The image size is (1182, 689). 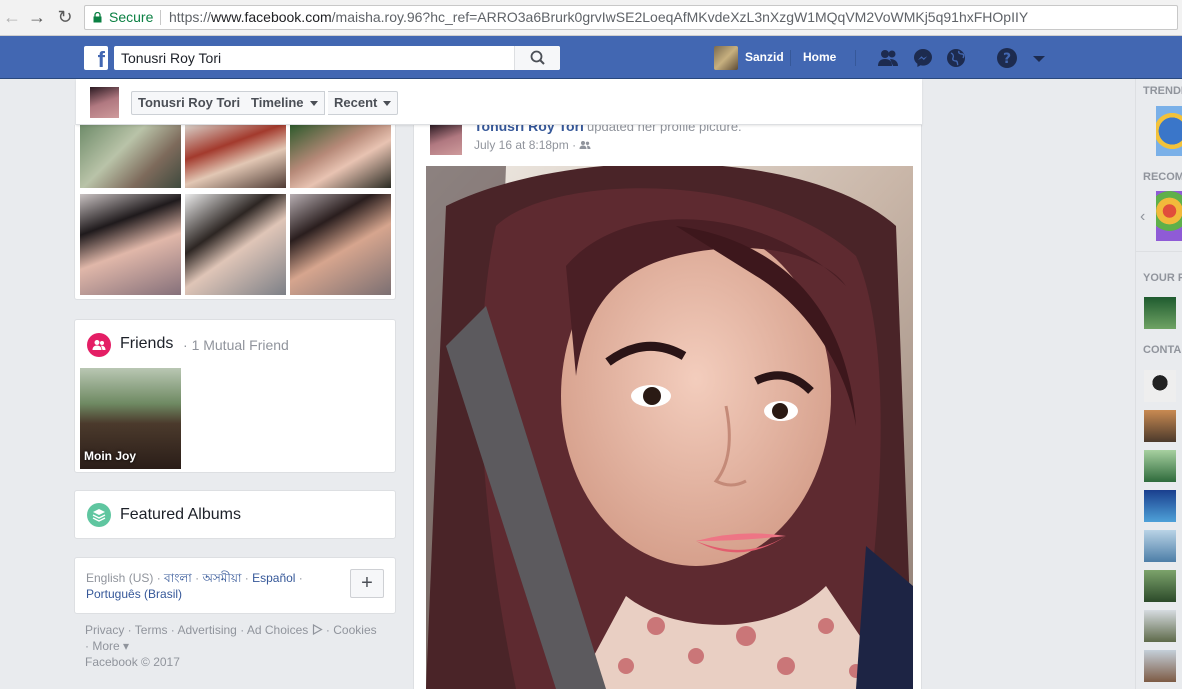 What do you see at coordinates (134, 594) in the screenshot?
I see `language-link: Português (Brasil)` at bounding box center [134, 594].